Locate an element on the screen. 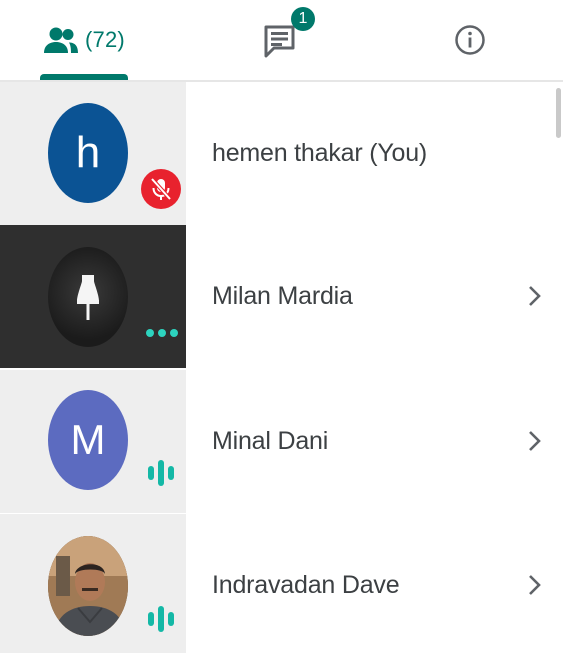 The height and width of the screenshot is (653, 563). info-icon is located at coordinates (470, 40).